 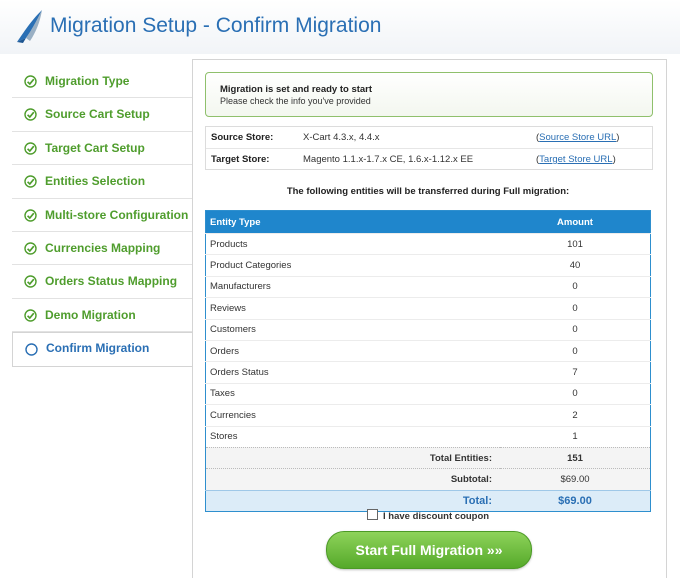 What do you see at coordinates (352, 479) in the screenshot?
I see `subtotal-label: Subtotal:` at bounding box center [352, 479].